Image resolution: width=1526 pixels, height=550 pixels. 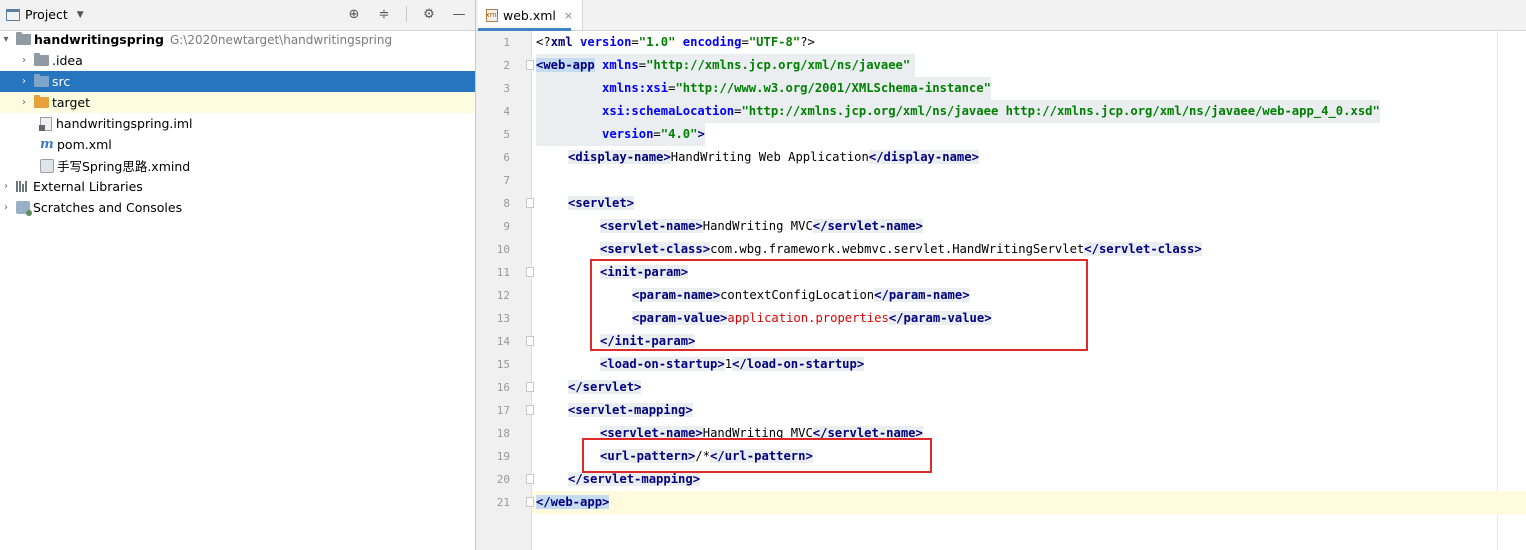 What do you see at coordinates (503, 295) in the screenshot?
I see `line-number: 12` at bounding box center [503, 295].